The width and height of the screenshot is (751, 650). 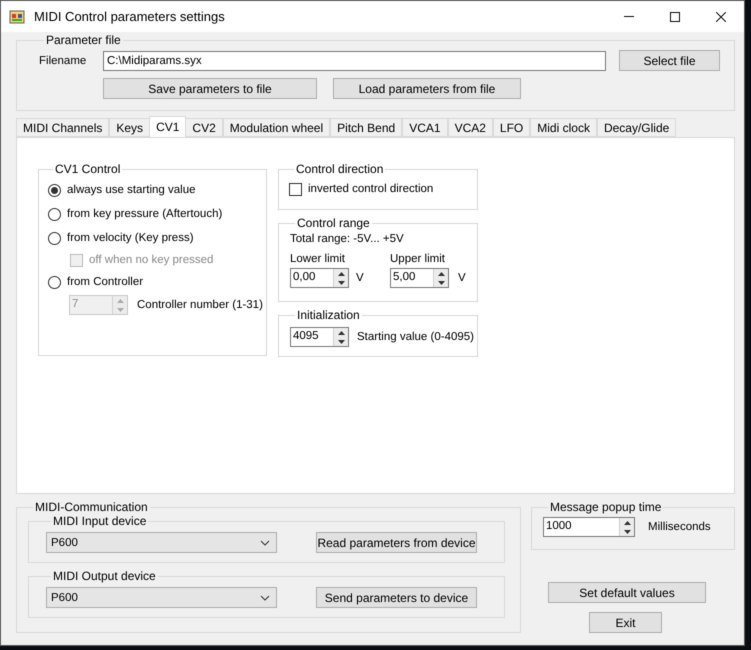 I want to click on group-title: MIDI-Communication, so click(x=91, y=507).